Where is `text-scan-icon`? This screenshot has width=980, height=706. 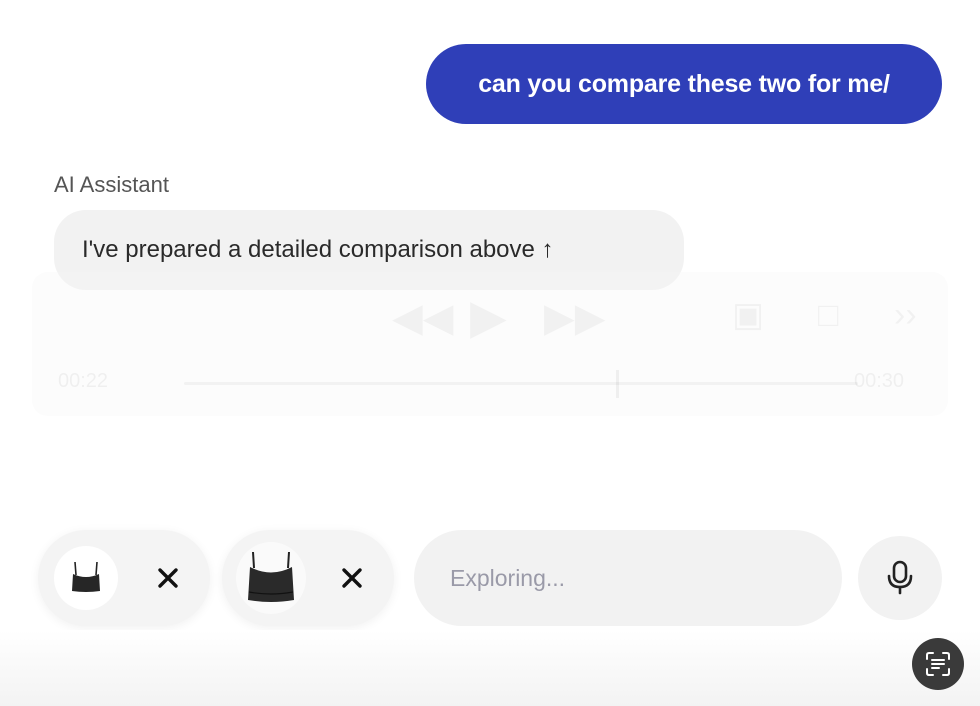 text-scan-icon is located at coordinates (938, 664).